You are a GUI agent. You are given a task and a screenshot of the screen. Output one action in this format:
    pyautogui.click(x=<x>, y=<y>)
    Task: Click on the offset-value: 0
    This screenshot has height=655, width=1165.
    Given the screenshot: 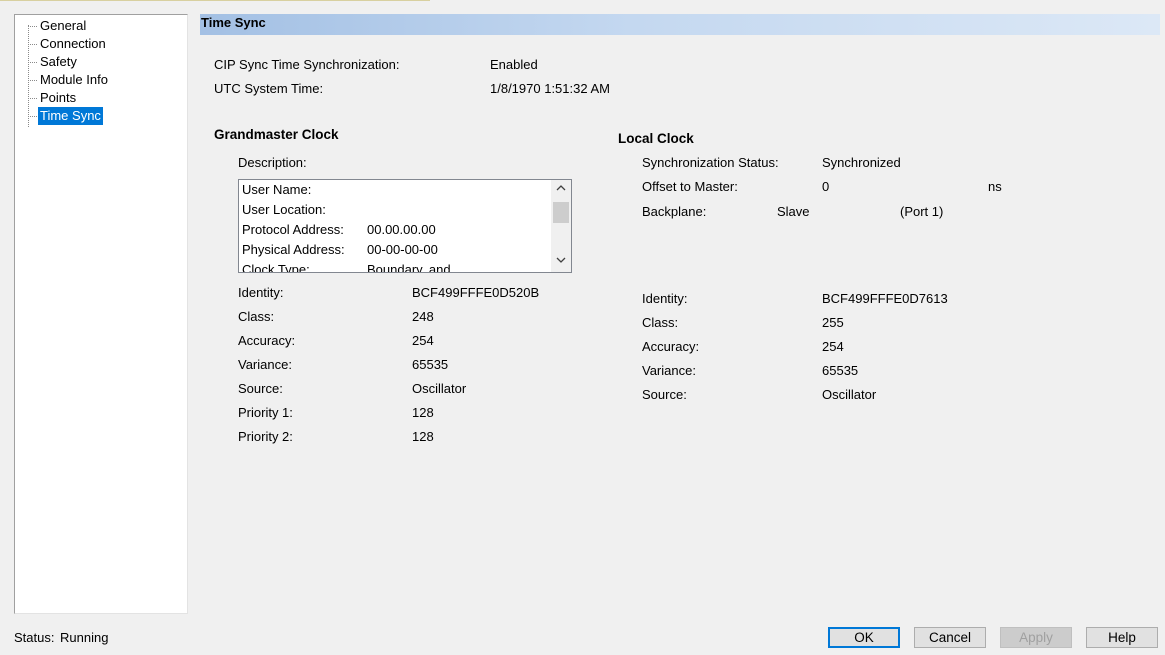 What is the action you would take?
    pyautogui.click(x=826, y=186)
    